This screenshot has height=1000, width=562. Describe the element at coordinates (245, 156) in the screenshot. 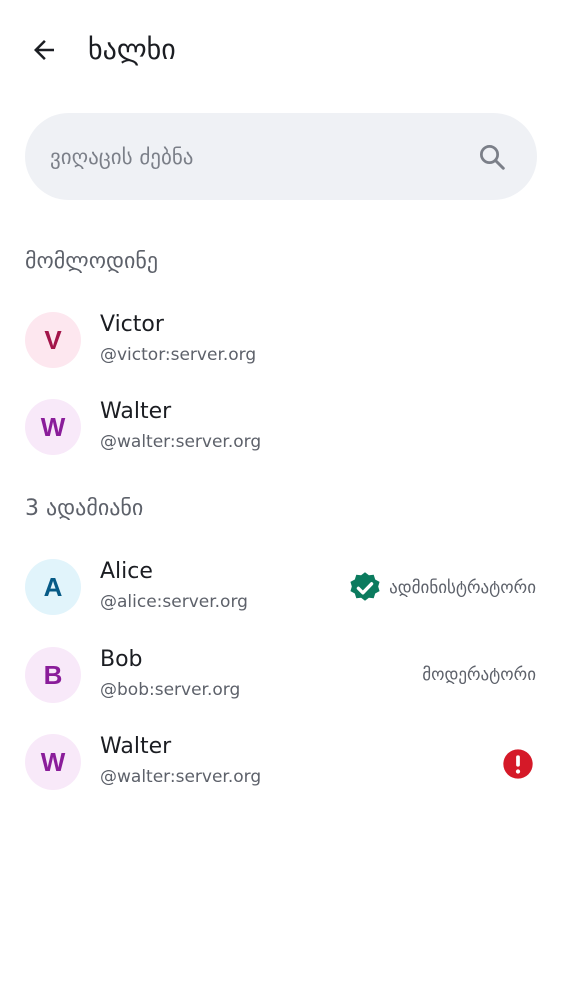

I see `search-input` at that location.